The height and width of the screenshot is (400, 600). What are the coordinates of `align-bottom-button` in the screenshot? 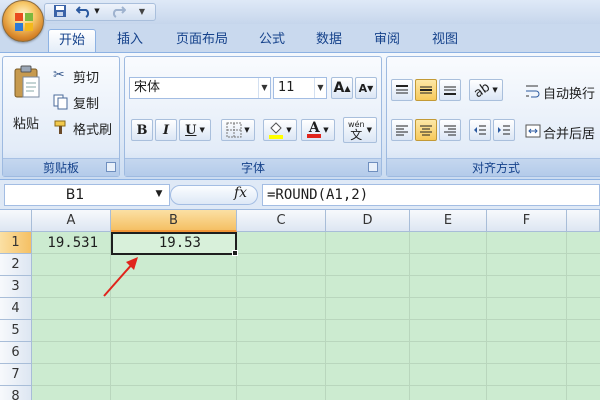 It's located at (450, 90).